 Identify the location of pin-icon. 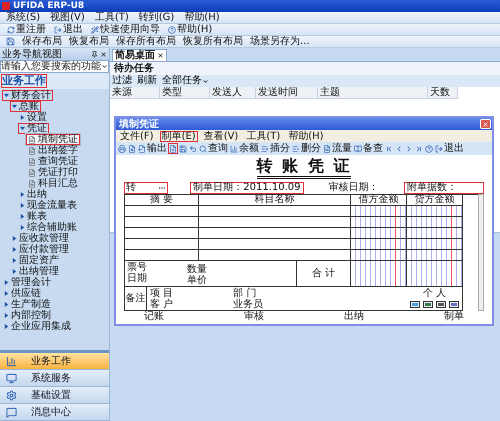
(94, 54).